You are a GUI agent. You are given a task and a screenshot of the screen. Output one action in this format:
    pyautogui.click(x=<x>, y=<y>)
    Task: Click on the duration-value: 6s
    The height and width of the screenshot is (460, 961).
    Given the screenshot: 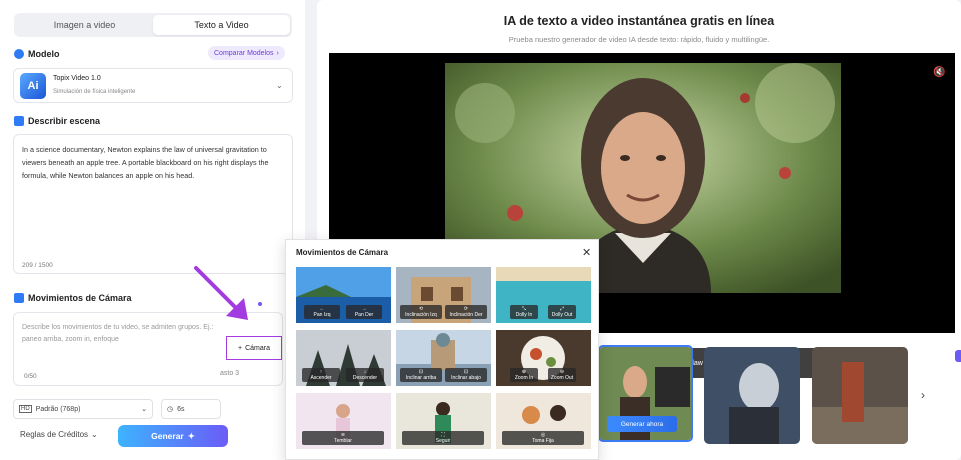 What is the action you would take?
    pyautogui.click(x=181, y=409)
    